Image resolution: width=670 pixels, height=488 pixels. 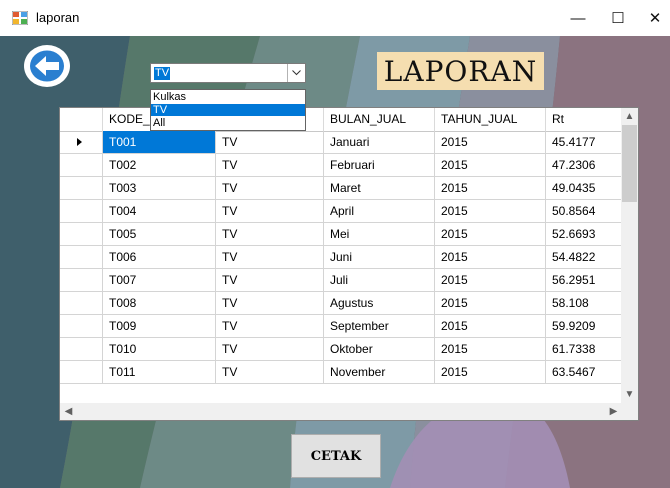 What do you see at coordinates (228, 97) in the screenshot?
I see `dropdown-option: Kulkas` at bounding box center [228, 97].